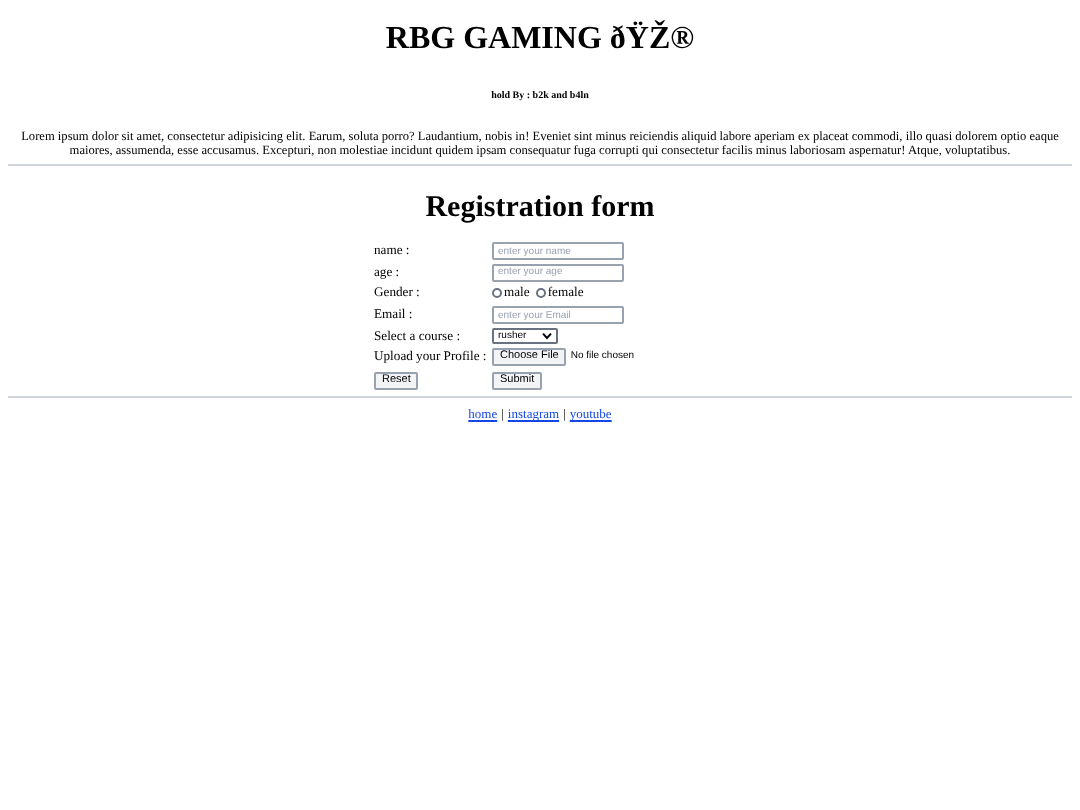 The image size is (1080, 810). What do you see at coordinates (540, 39) in the screenshot?
I see `page-title: RBG GAMING ðŸŽ®` at bounding box center [540, 39].